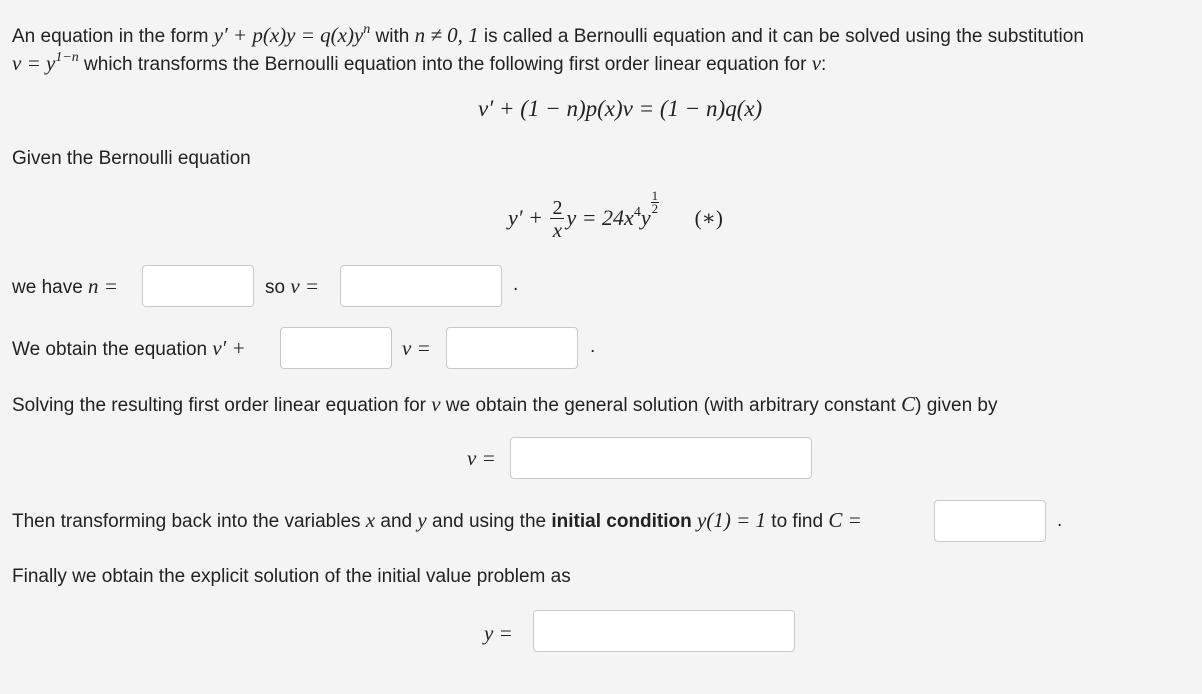  What do you see at coordinates (620, 108) in the screenshot?
I see `linear-equation-display: v′ + (1 − n)p(x)v = (1 − n)q(x)` at bounding box center [620, 108].